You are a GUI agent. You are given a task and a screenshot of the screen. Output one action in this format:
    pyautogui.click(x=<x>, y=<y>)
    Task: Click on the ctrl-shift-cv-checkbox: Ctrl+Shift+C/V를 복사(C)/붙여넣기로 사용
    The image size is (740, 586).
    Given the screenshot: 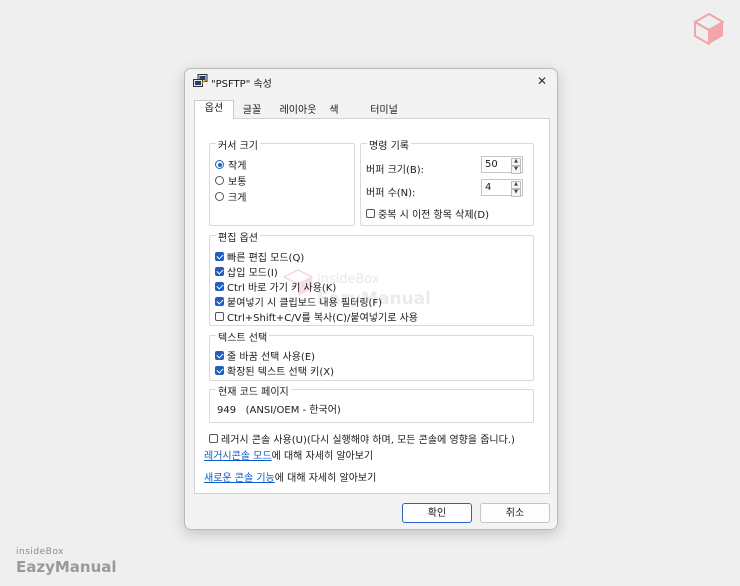 What is the action you would take?
    pyautogui.click(x=316, y=316)
    